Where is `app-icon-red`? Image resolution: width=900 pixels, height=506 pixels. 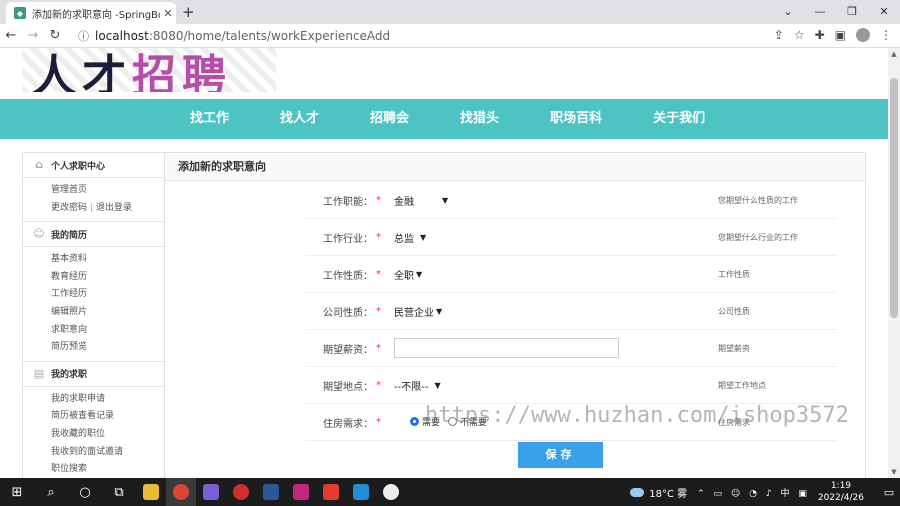
app-icon-red is located at coordinates (331, 492).